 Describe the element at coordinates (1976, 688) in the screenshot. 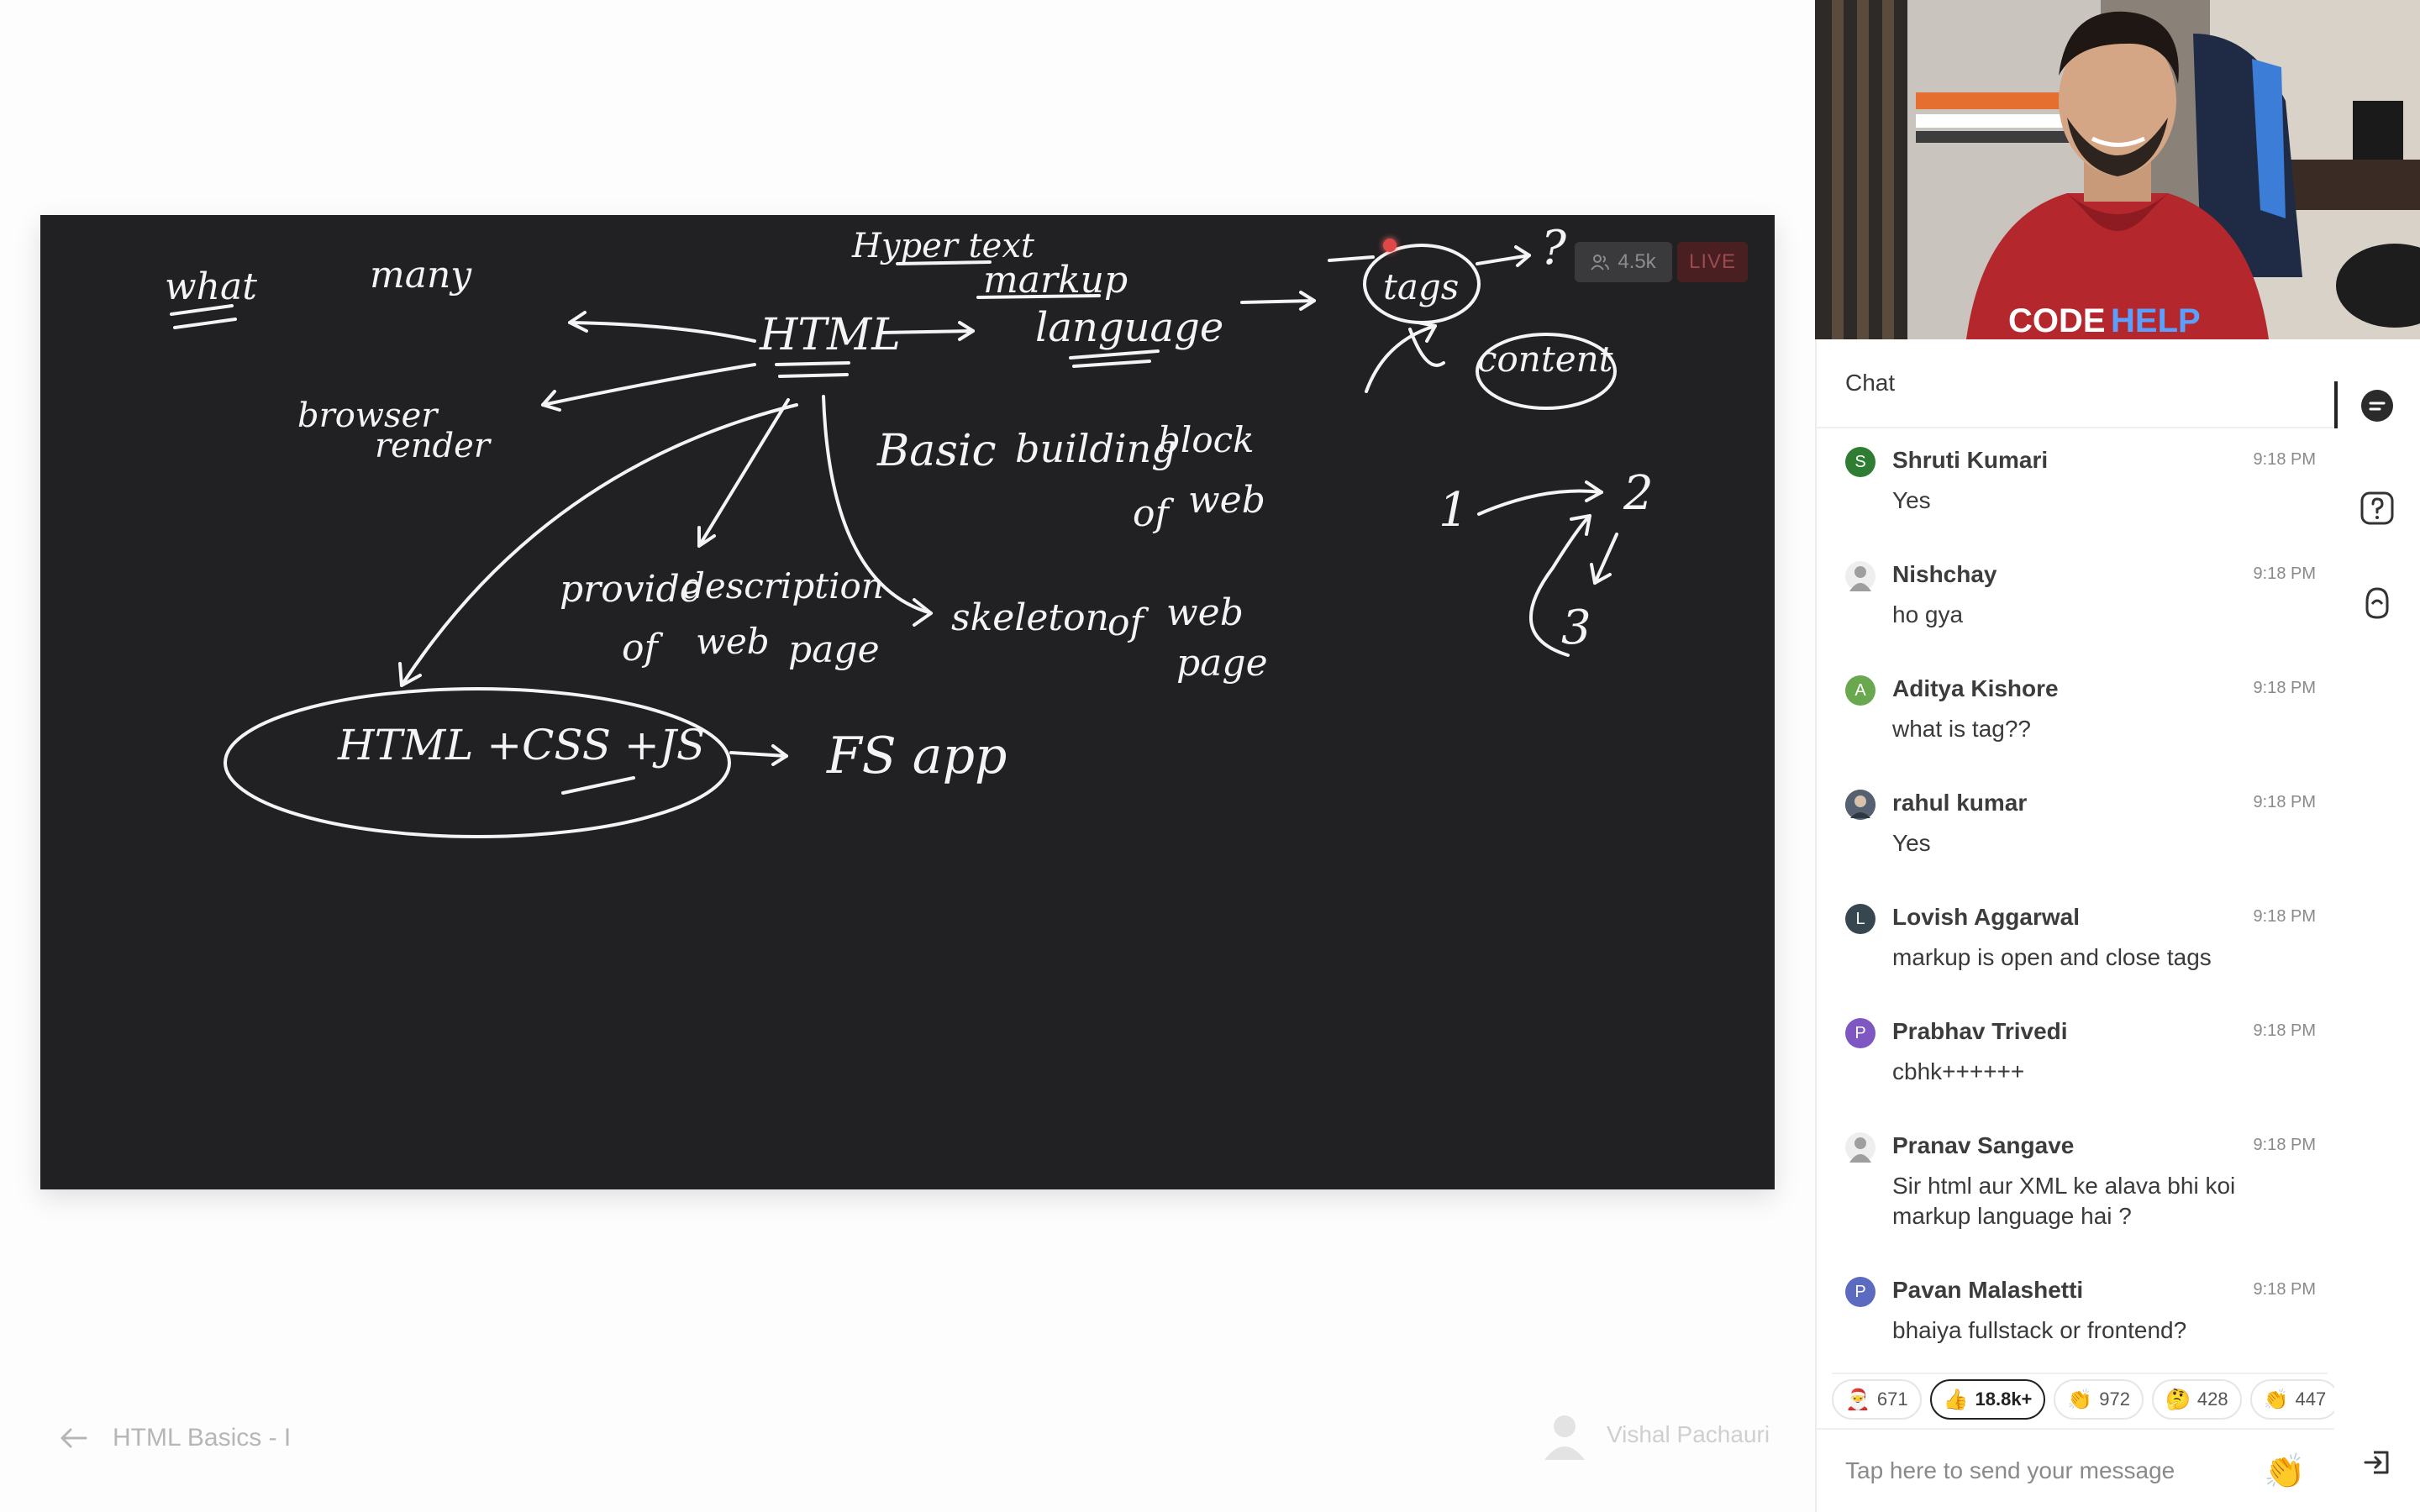

I see `sender-name: Aditya Kishore` at that location.